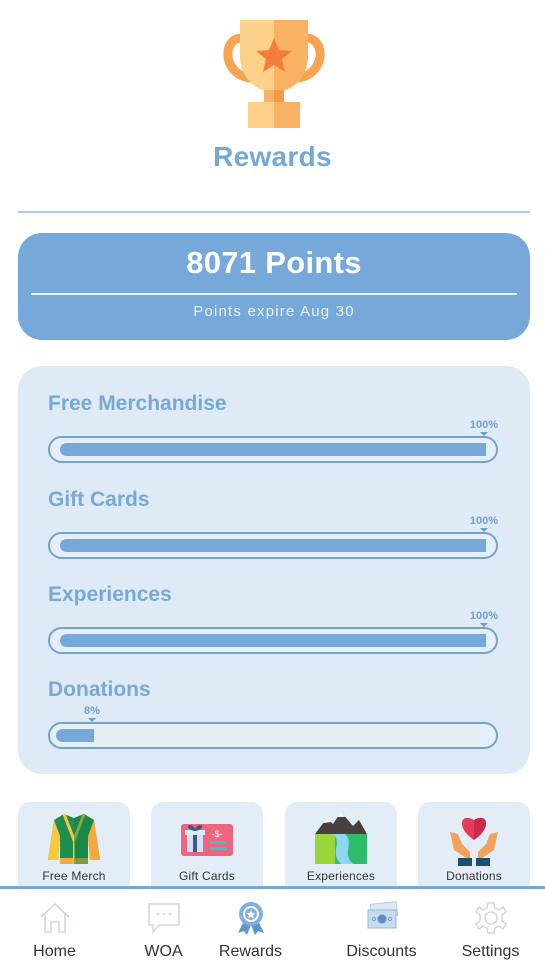  I want to click on trophy-icon, so click(274, 74).